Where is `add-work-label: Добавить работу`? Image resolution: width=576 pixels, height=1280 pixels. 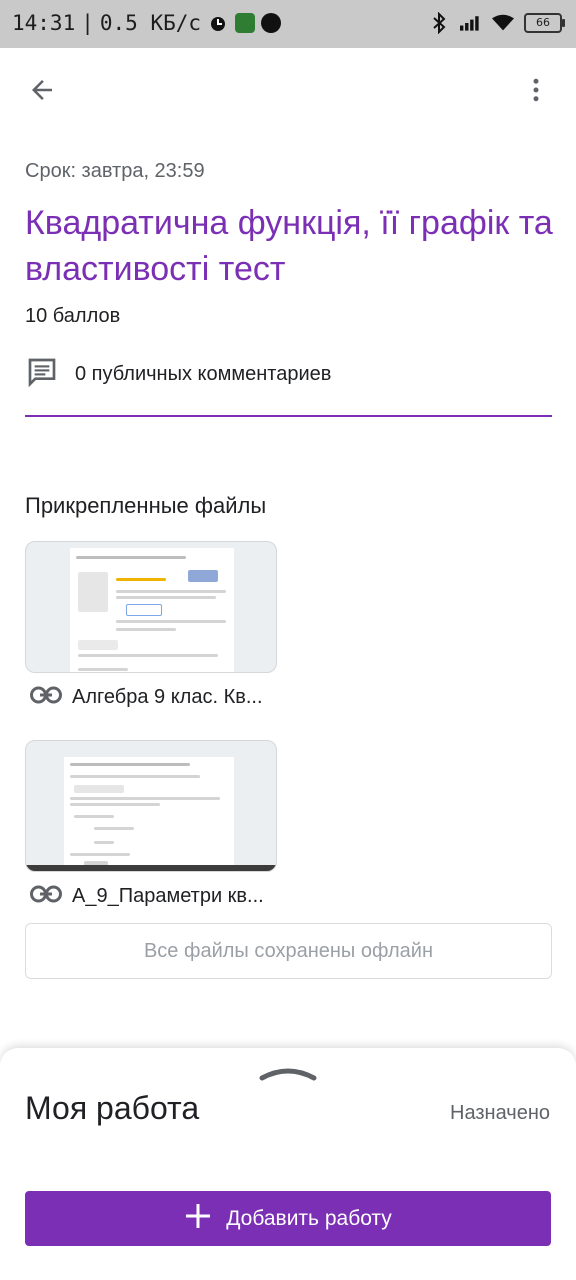 add-work-label: Добавить работу is located at coordinates (309, 1218).